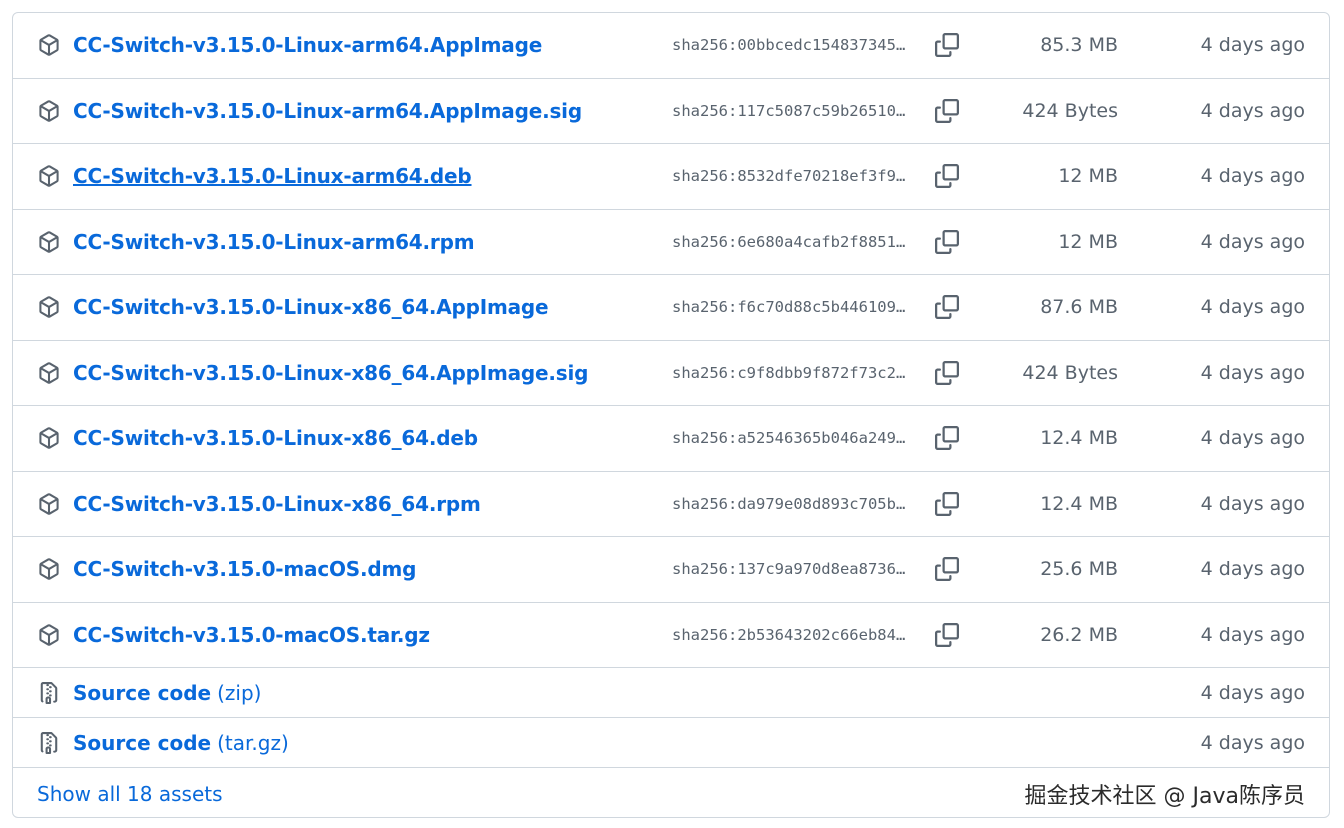 This screenshot has width=1344, height=828. What do you see at coordinates (277, 504) in the screenshot?
I see `asset-download-link: CC-Switch-v3.15.0-Linux-x86_64.rpm` at bounding box center [277, 504].